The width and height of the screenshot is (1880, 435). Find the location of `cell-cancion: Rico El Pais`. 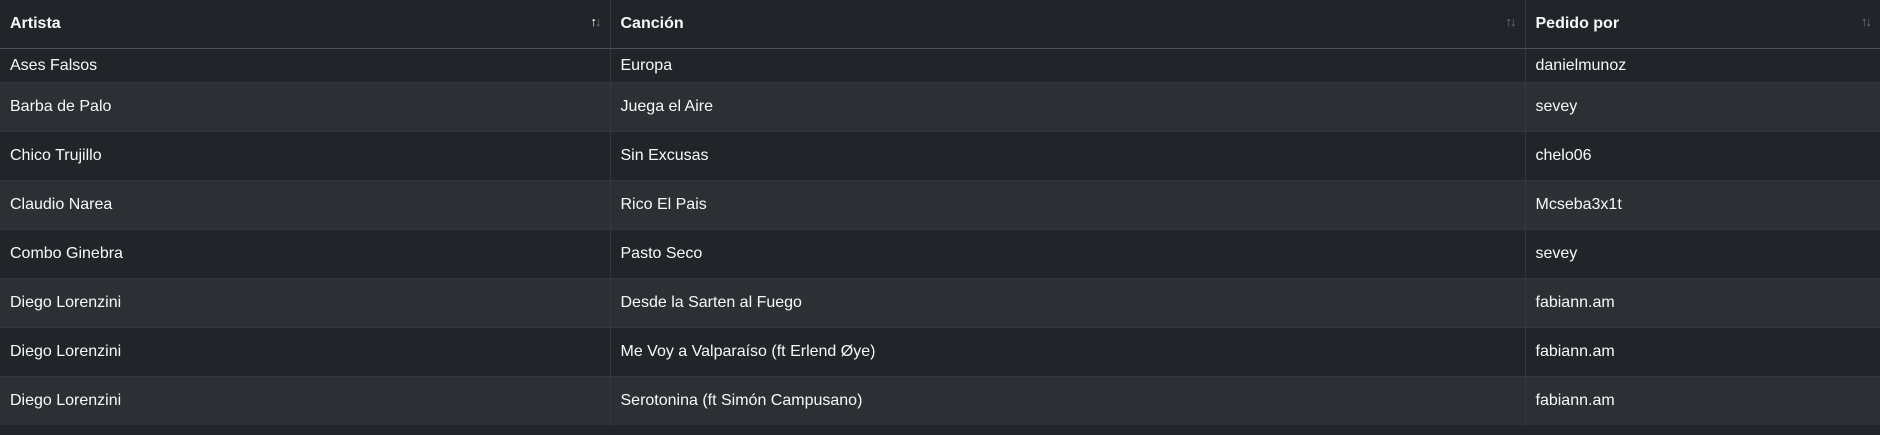

cell-cancion: Rico El Pais is located at coordinates (1068, 205).